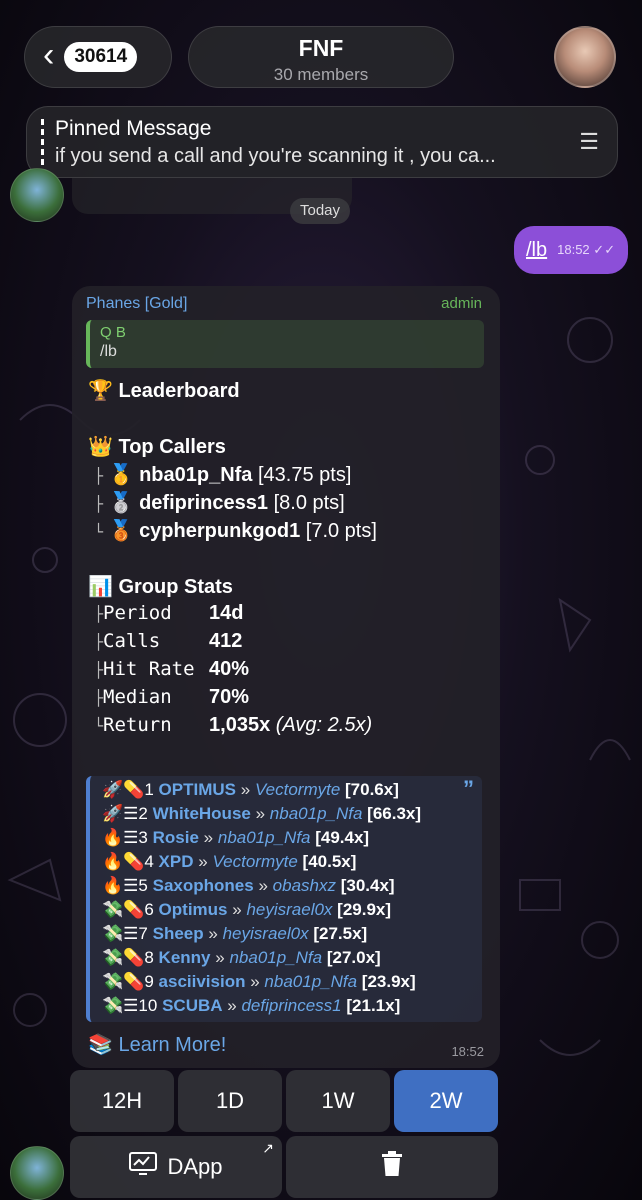 Image resolution: width=642 pixels, height=1200 pixels. Describe the element at coordinates (219, 503) in the screenshot. I see `top-caller-row: ├ 🥈 defiprincess1 [8.0 pts]` at that location.